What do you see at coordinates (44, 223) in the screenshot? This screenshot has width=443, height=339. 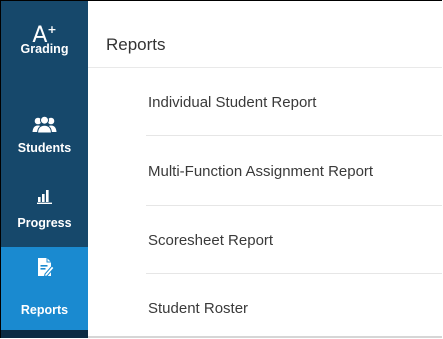 I see `sidebar-item-label: Progress` at bounding box center [44, 223].